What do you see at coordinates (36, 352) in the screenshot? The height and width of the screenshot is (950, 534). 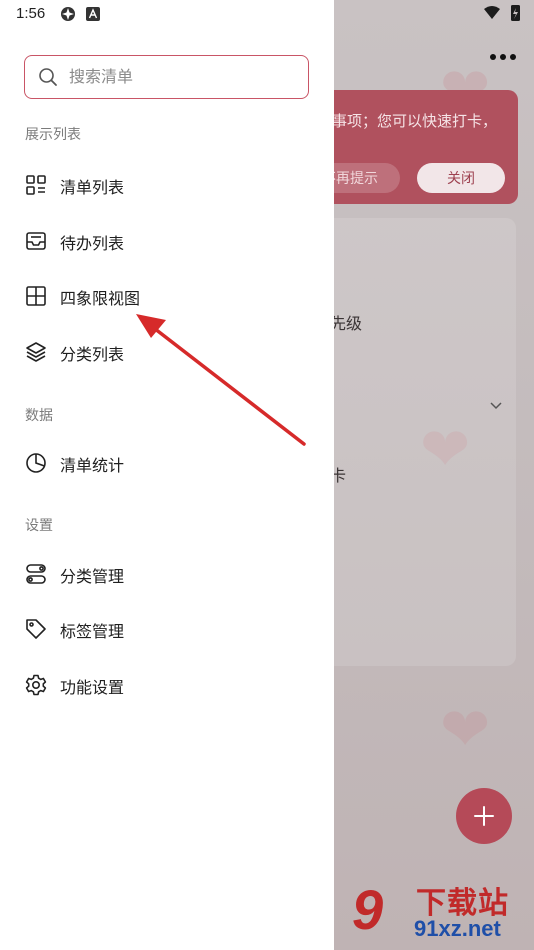 I see `layers-icon` at bounding box center [36, 352].